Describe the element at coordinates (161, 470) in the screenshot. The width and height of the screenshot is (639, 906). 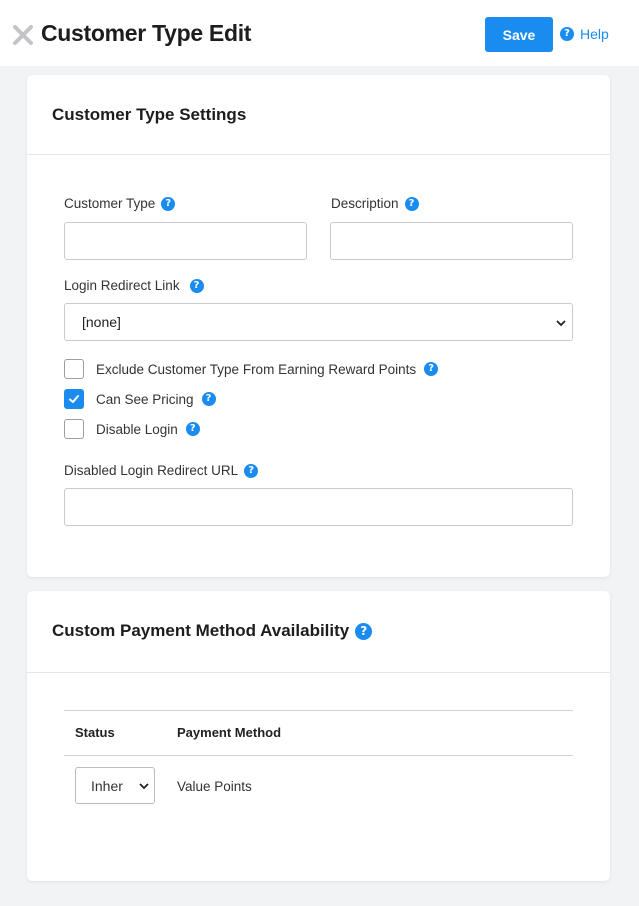
I see `disabled-login-redirect-label: Disabled Login Redirect URL ?` at that location.